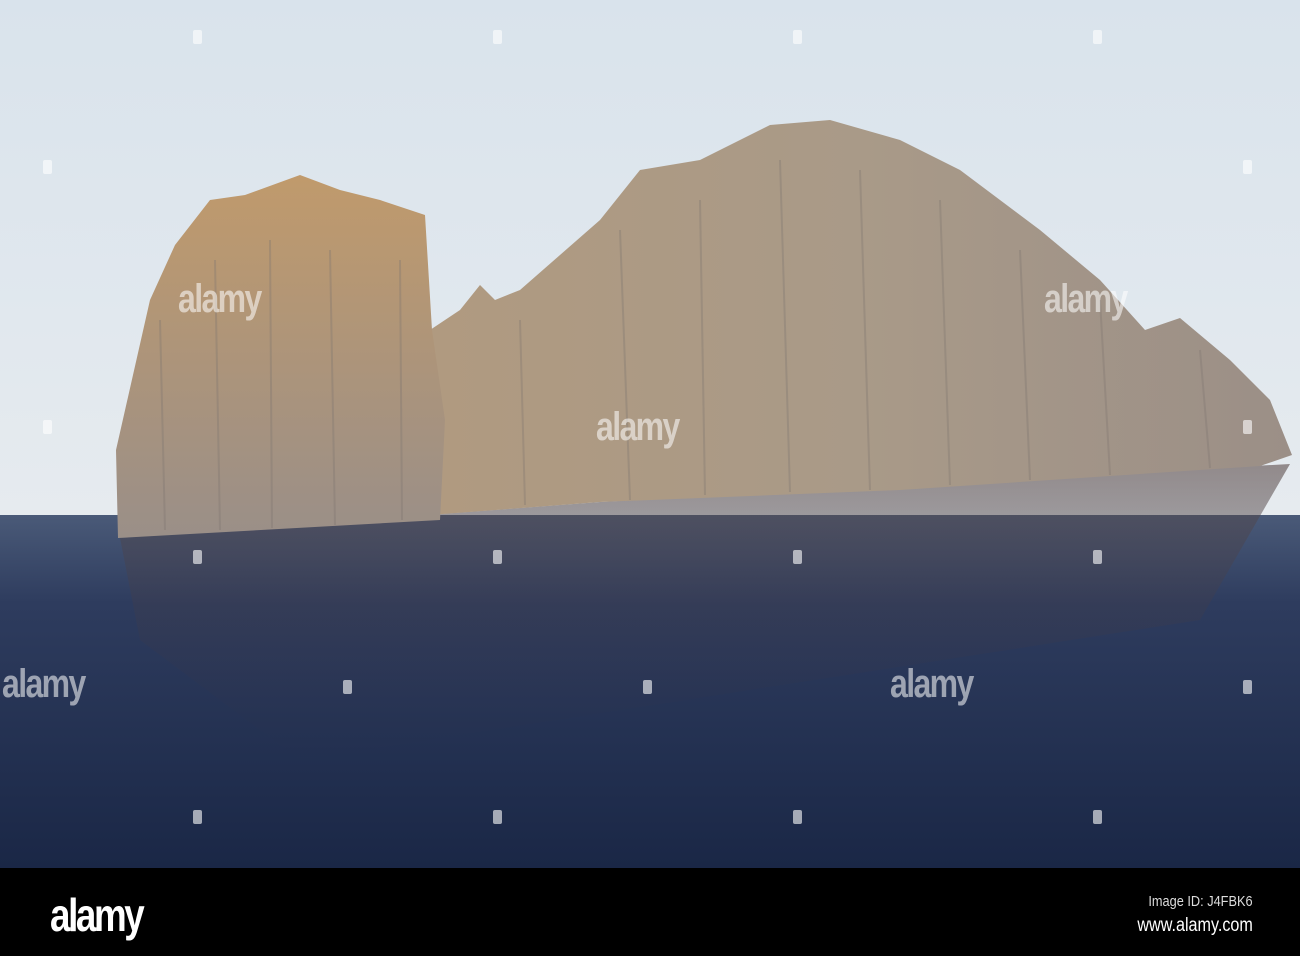  Describe the element at coordinates (1195, 925) in the screenshot. I see `site-url: www.alamy.com` at that location.